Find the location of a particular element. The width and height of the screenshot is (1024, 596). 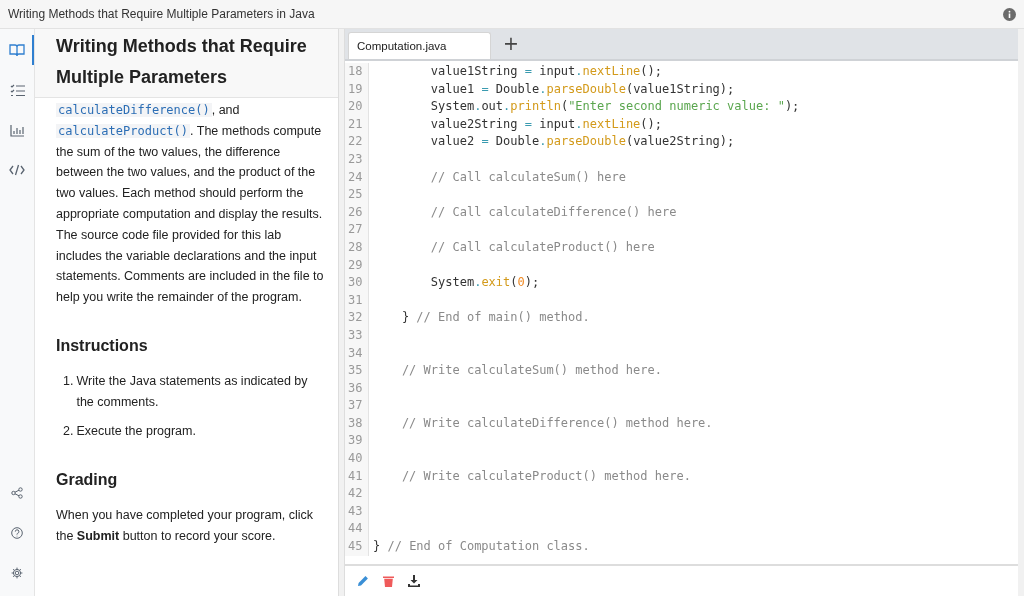

share-icon is located at coordinates (17, 493).